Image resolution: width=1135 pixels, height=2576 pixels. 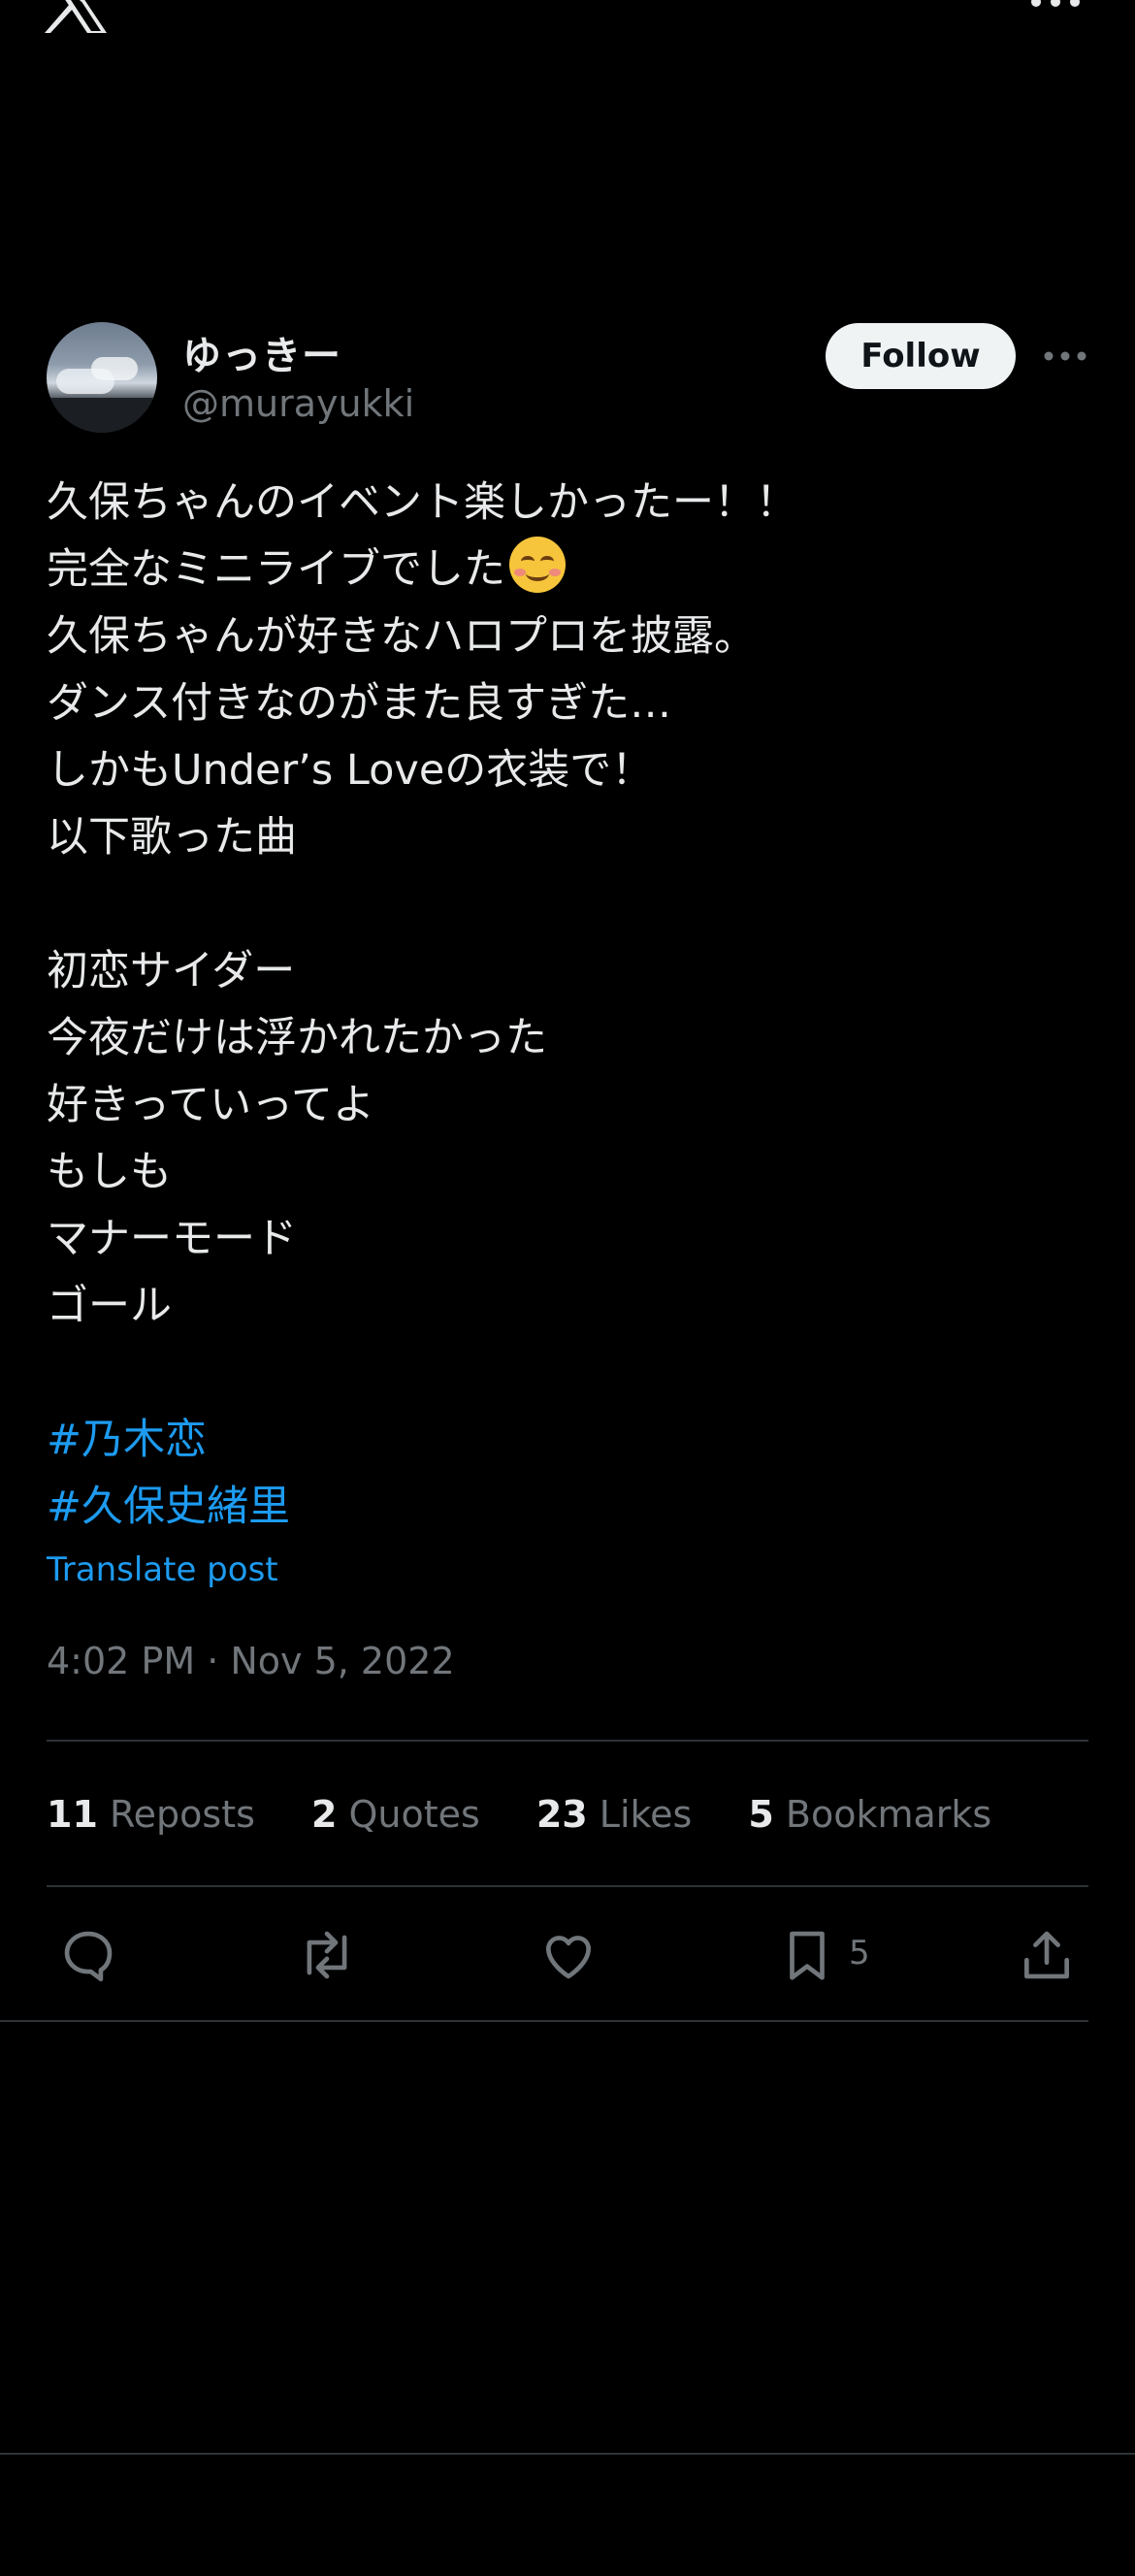 What do you see at coordinates (327, 1955) in the screenshot?
I see `repost-icon` at bounding box center [327, 1955].